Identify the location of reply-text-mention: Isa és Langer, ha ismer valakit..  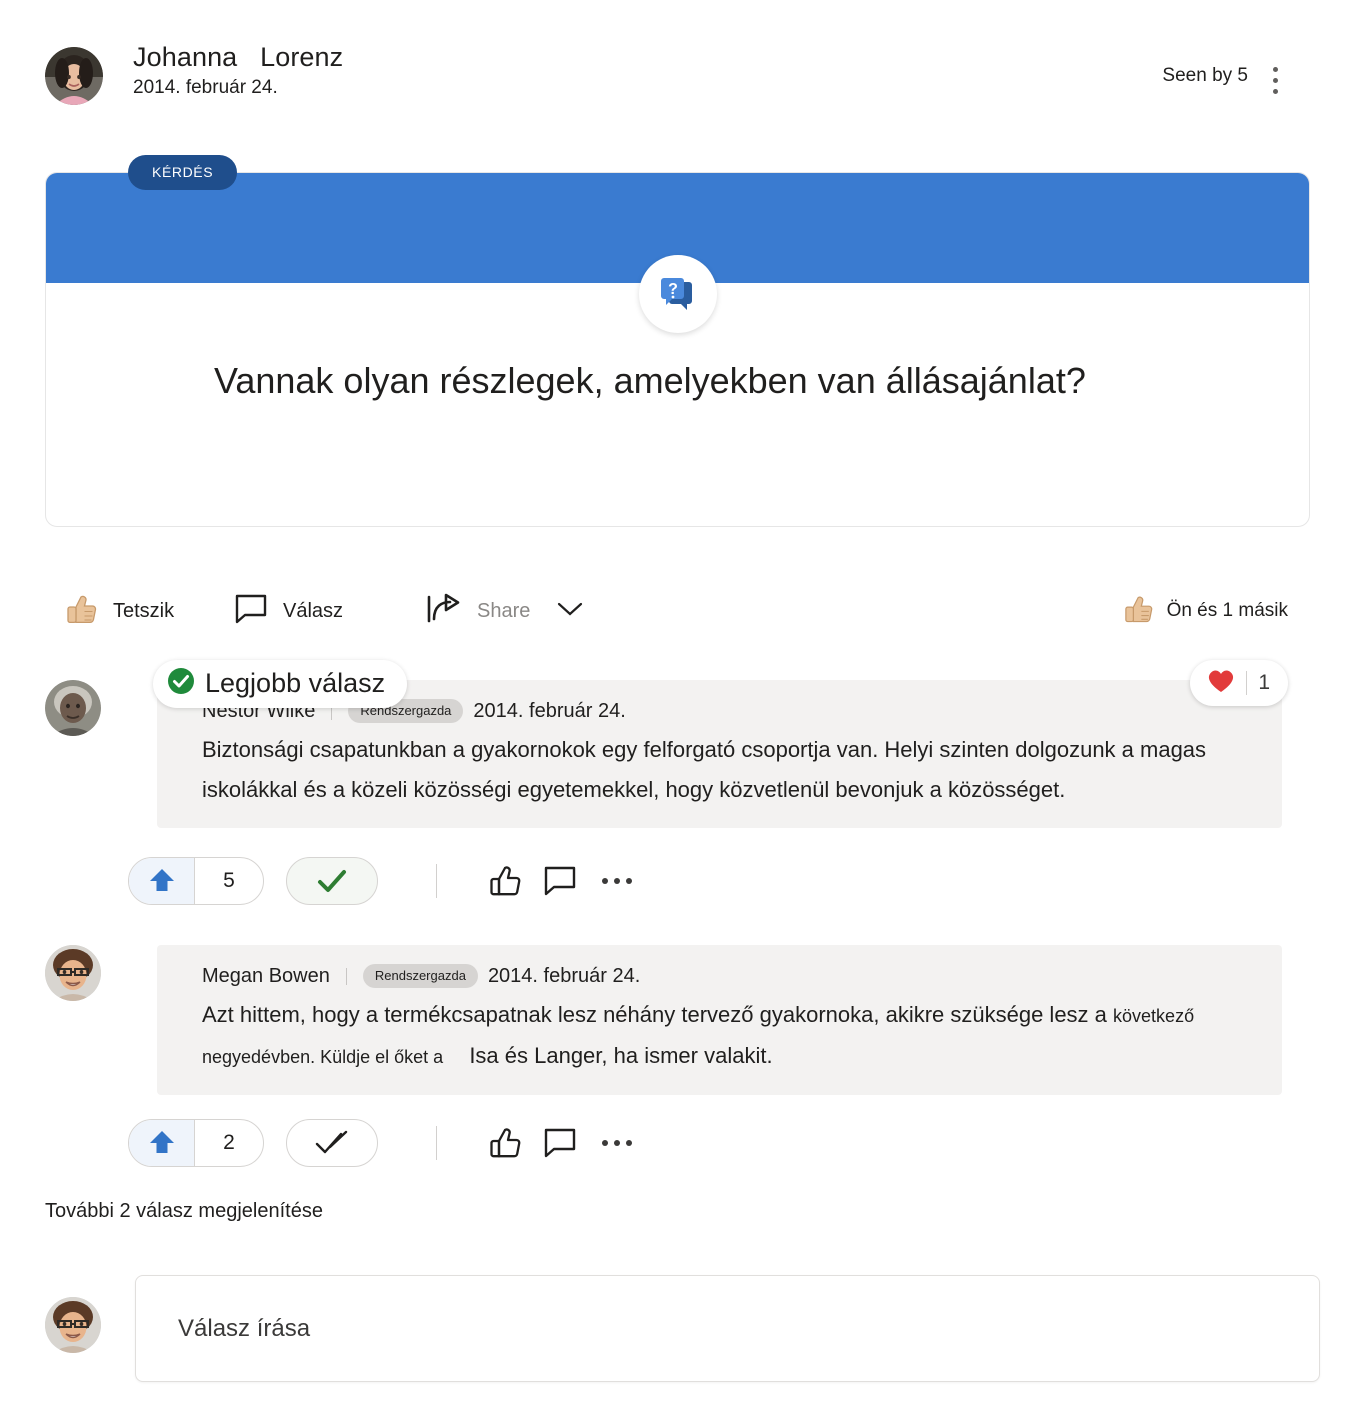
(621, 1055).